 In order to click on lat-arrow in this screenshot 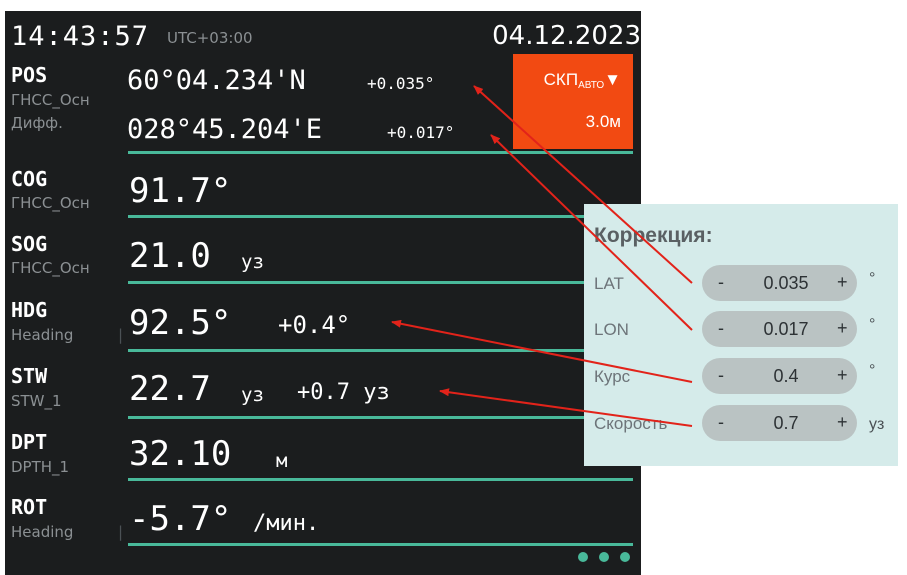, I will do `click(583, 184)`.